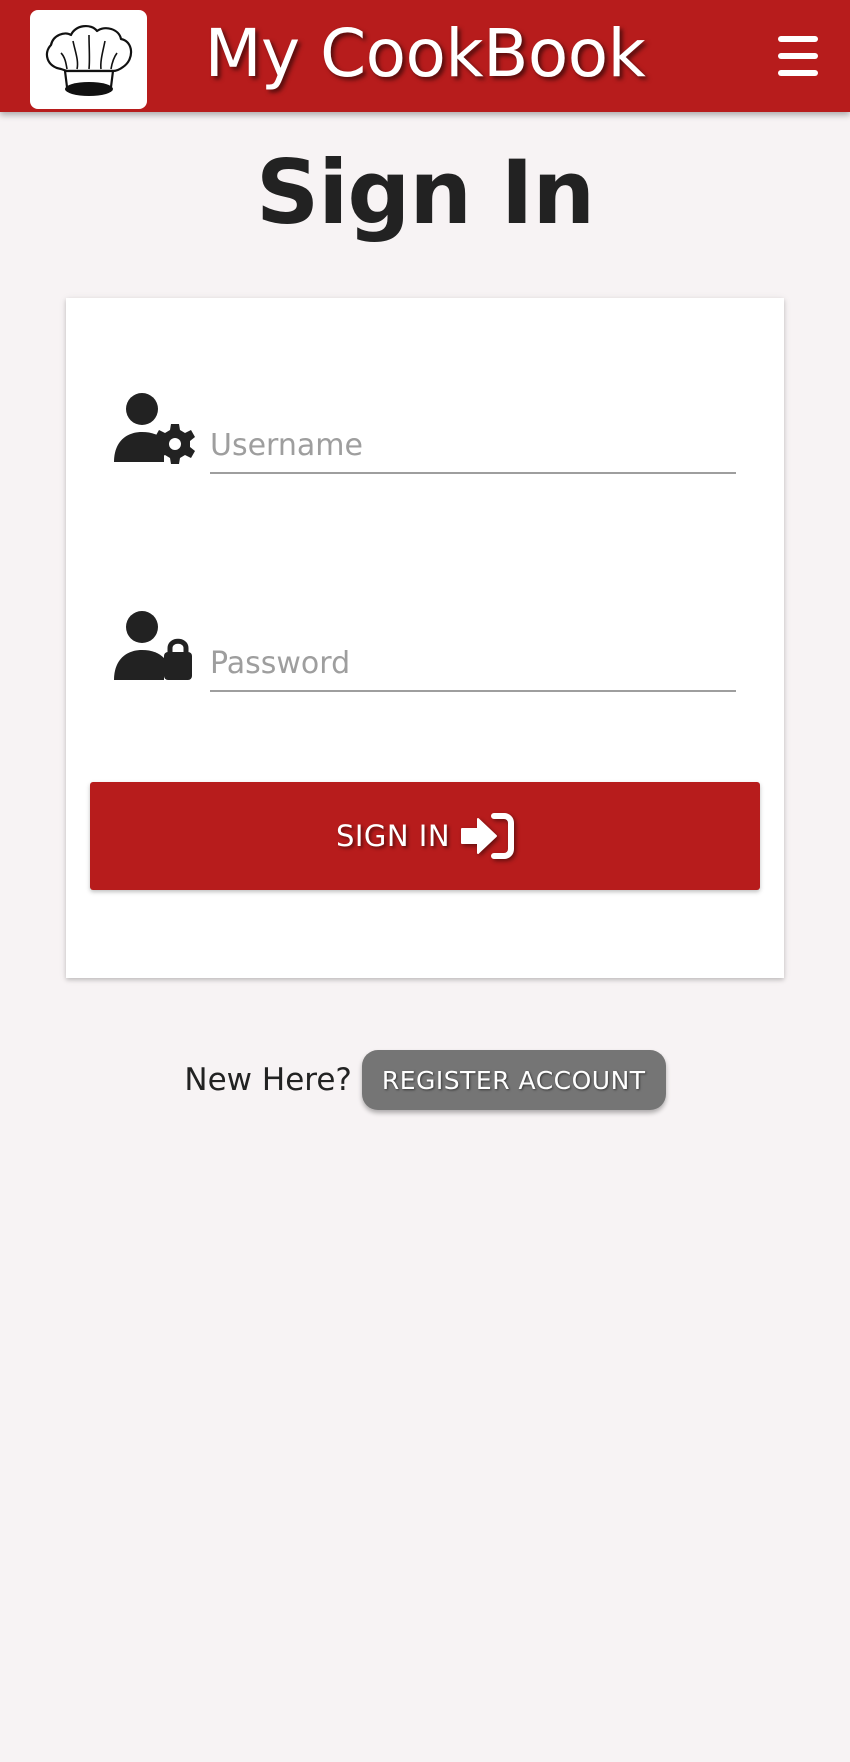 Image resolution: width=850 pixels, height=1762 pixels. Describe the element at coordinates (154, 428) in the screenshot. I see `user-gear-icon` at that location.